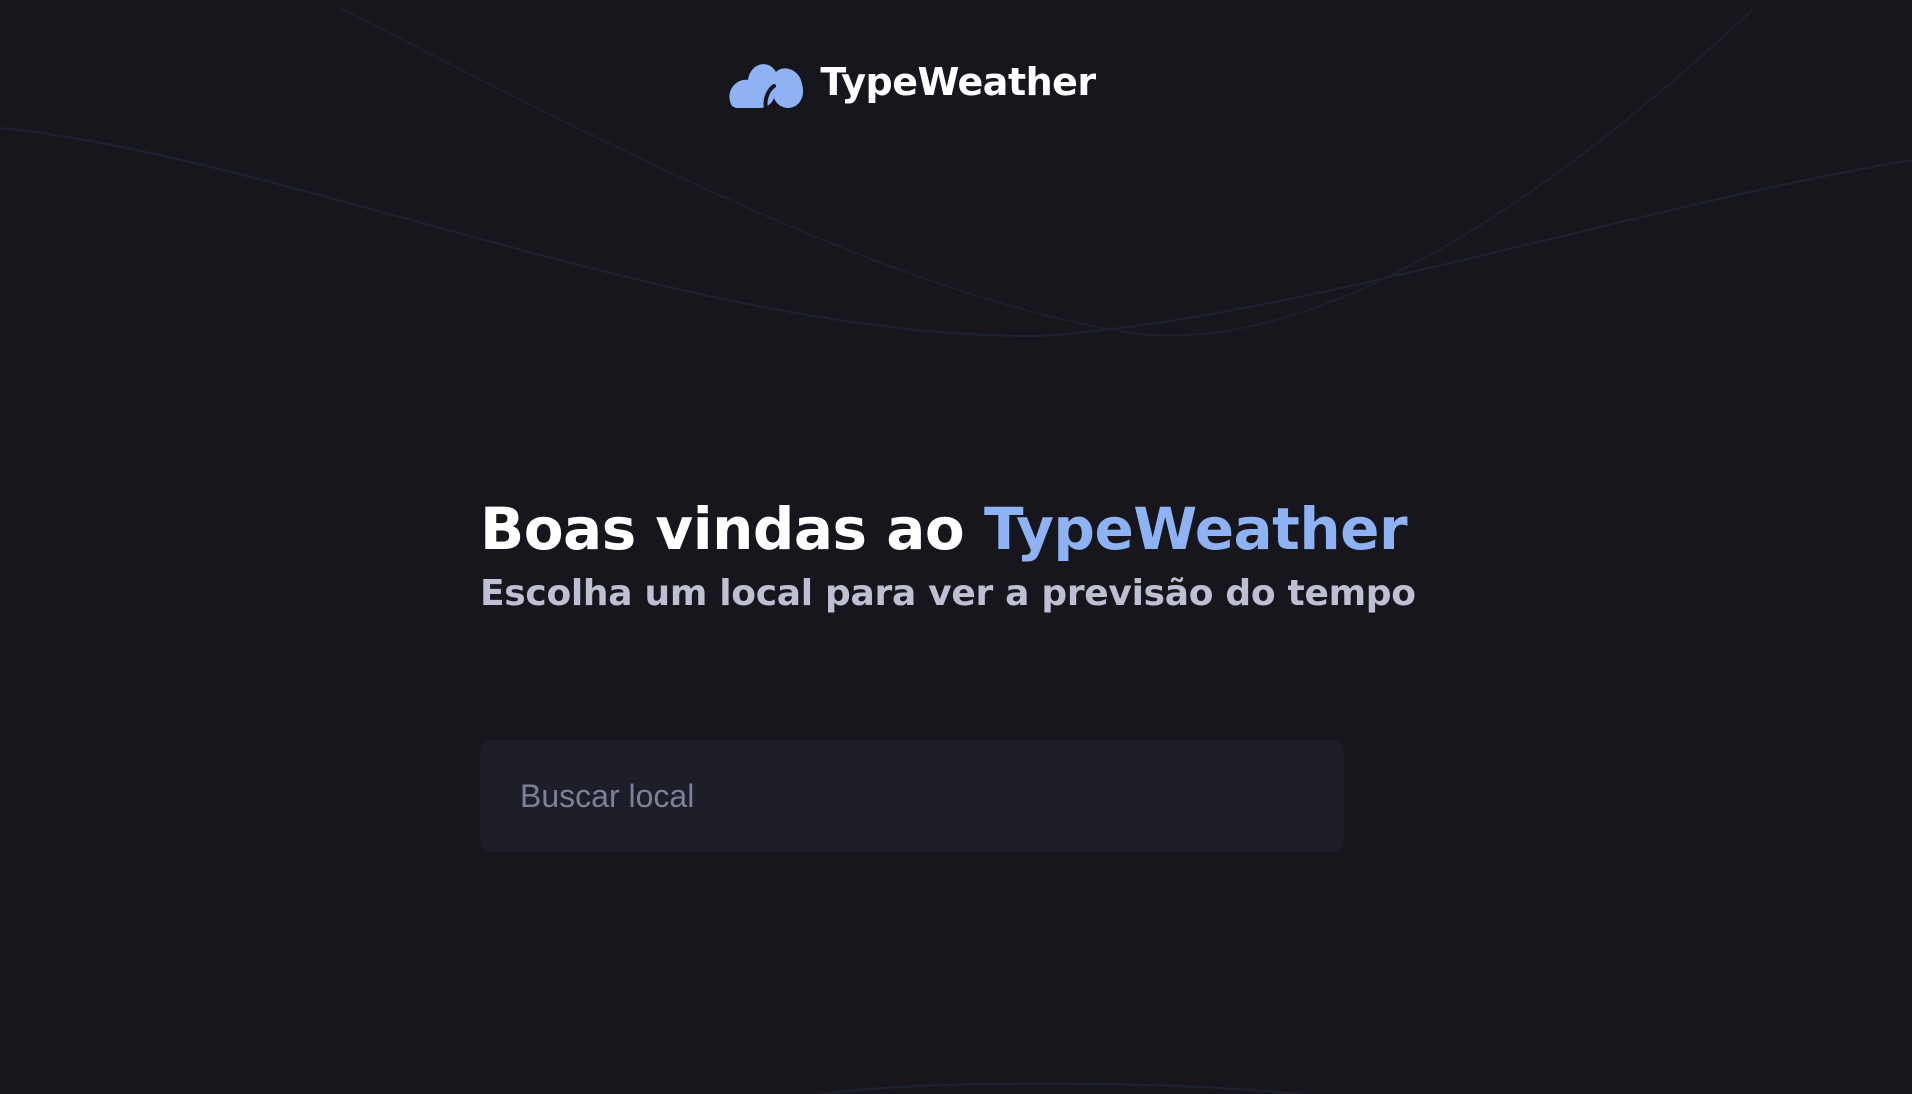 The width and height of the screenshot is (1912, 1094). I want to click on search-input, so click(912, 796).